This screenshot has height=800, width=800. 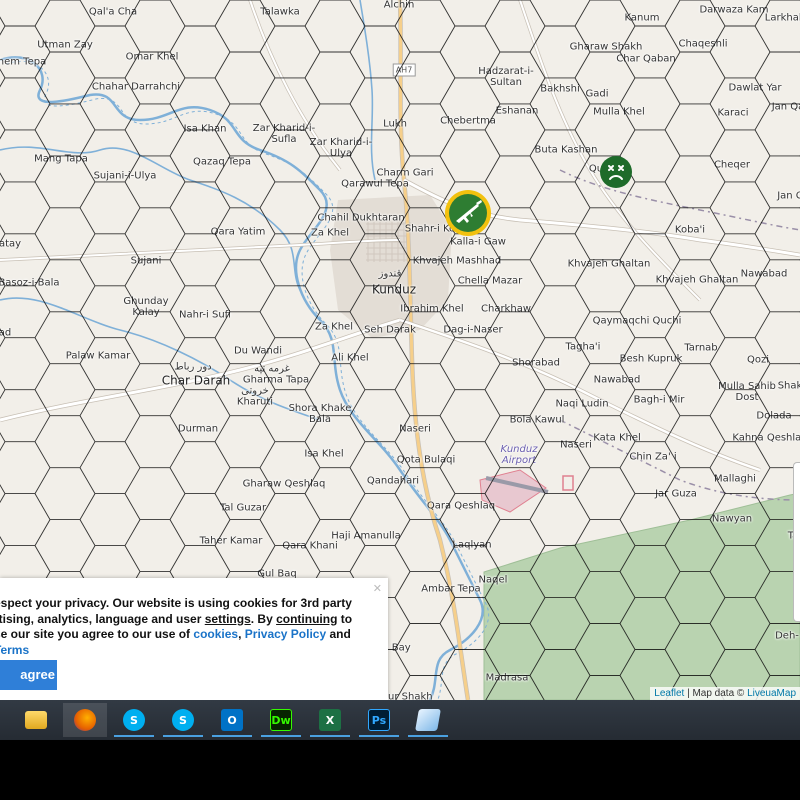 I want to click on cookie-text-line2: rtising, analytics, language and user, so click(x=102, y=618).